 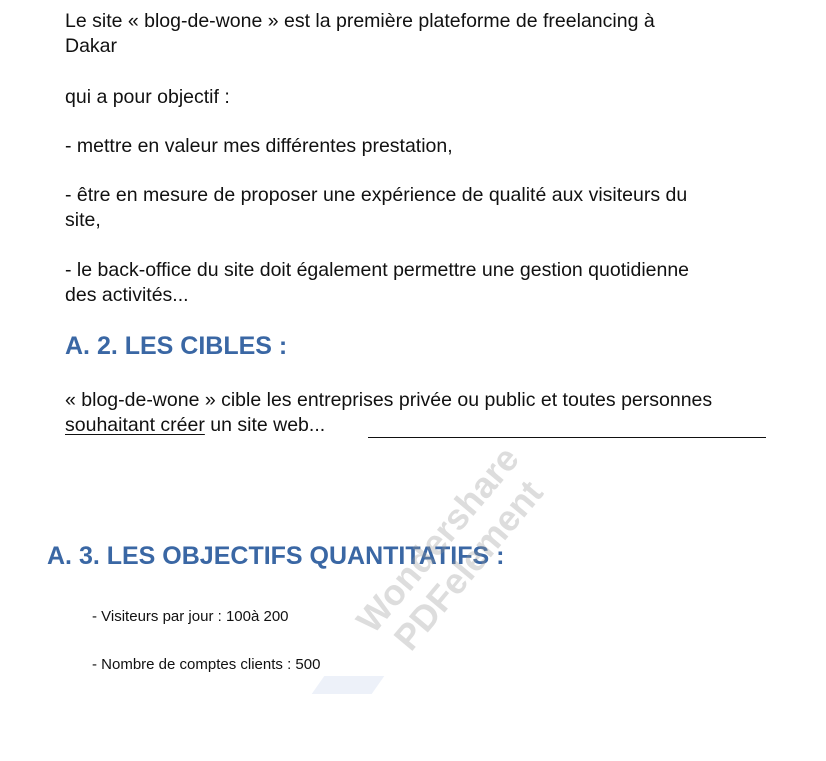 What do you see at coordinates (147, 97) in the screenshot?
I see `objective-intro: qui a pour objectif :` at bounding box center [147, 97].